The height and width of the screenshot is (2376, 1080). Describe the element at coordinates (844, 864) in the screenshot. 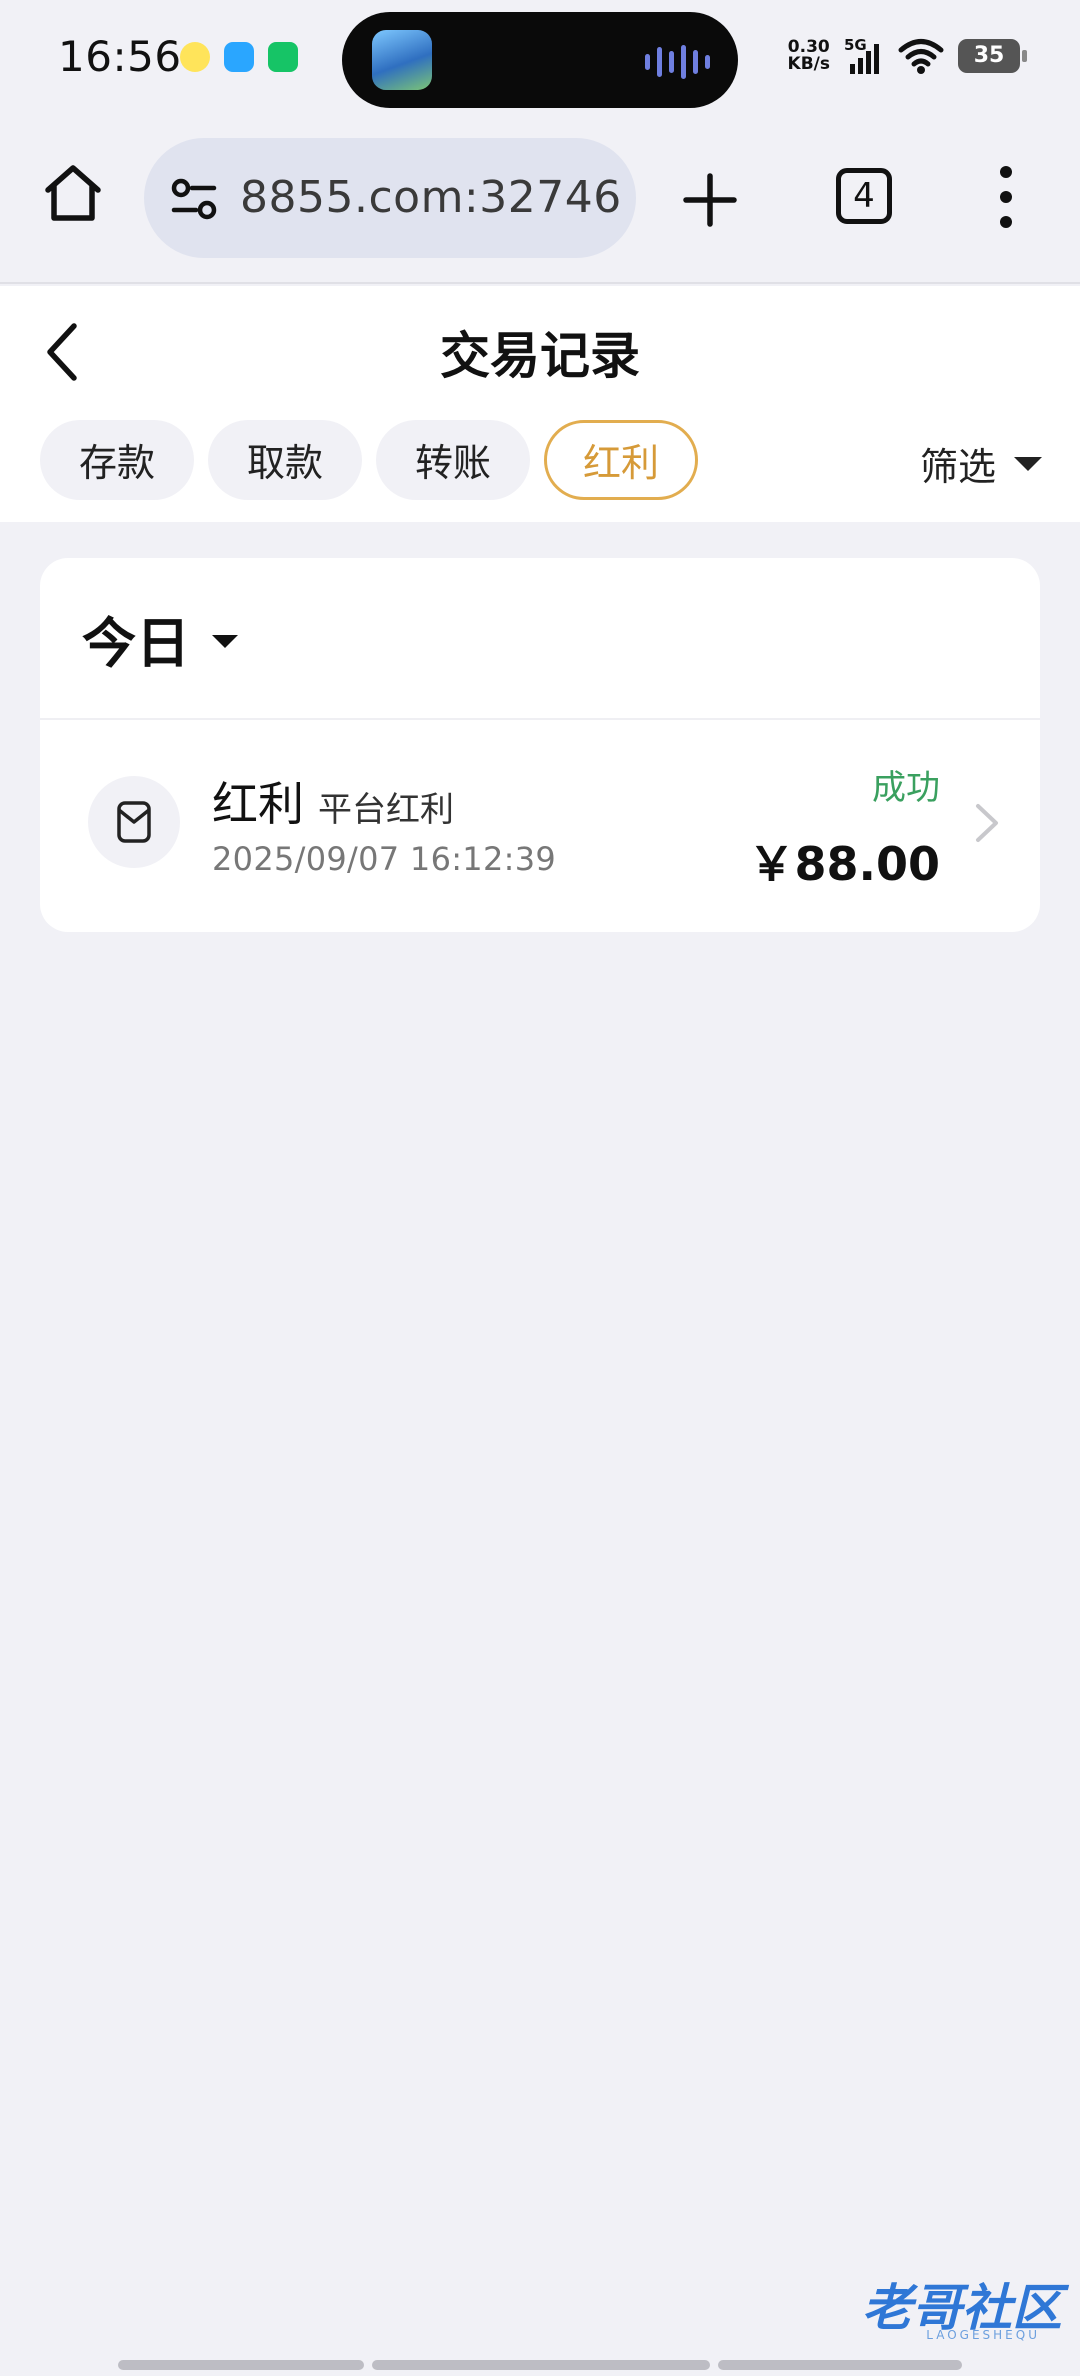

I see `transaction-amount: ￥88.00` at that location.